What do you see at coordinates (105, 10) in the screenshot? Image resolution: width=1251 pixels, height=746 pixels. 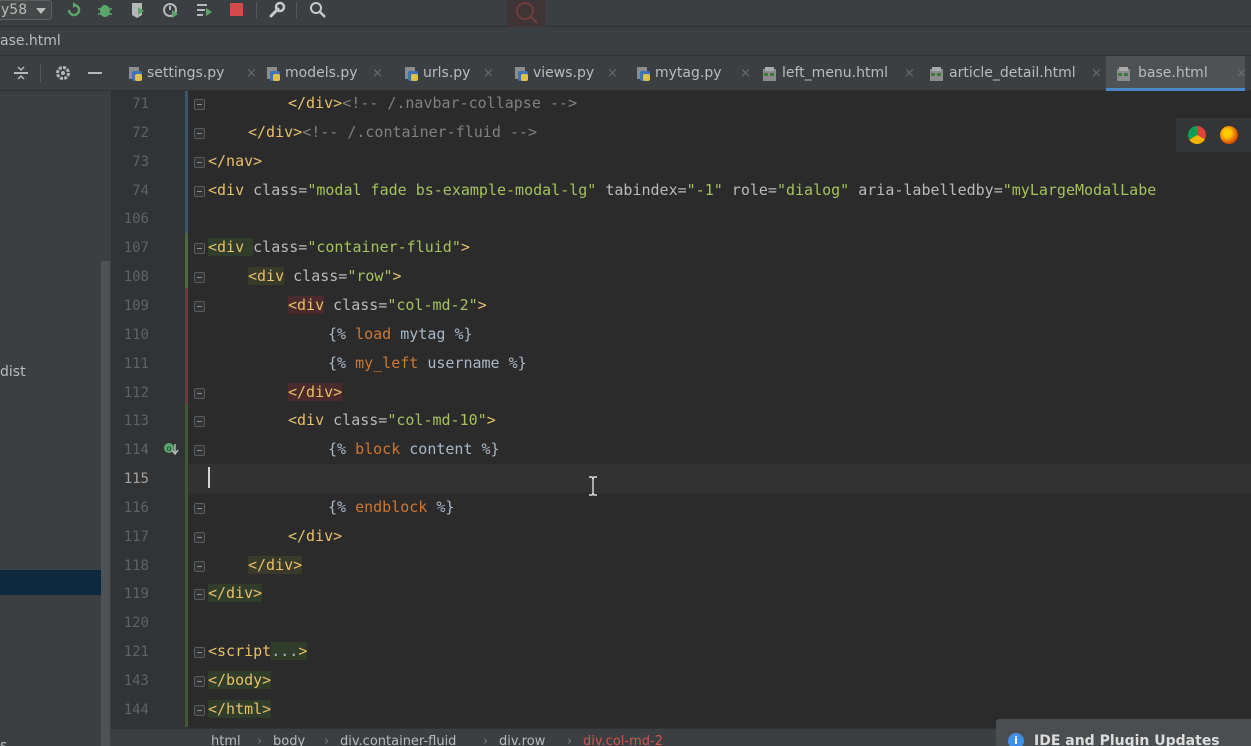 I see `debug-button` at bounding box center [105, 10].